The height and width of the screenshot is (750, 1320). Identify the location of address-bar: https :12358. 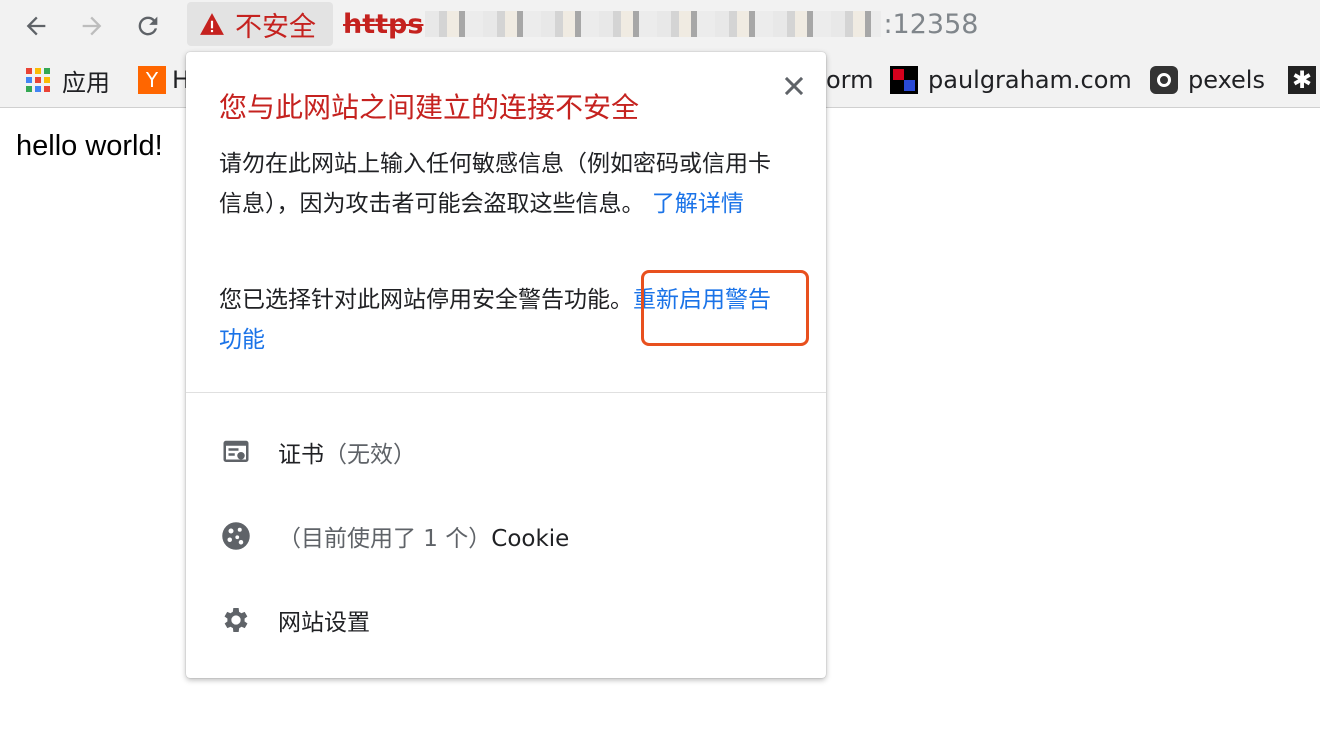
(660, 24).